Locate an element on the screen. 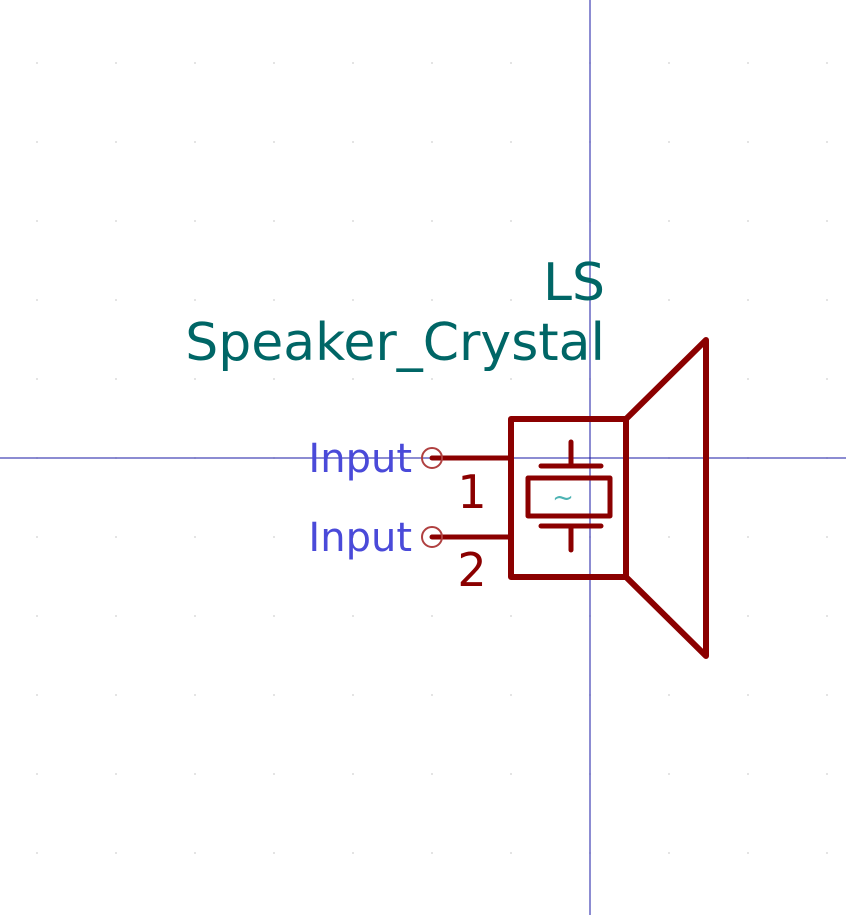  pin-2: 2 Input is located at coordinates (411, 556).